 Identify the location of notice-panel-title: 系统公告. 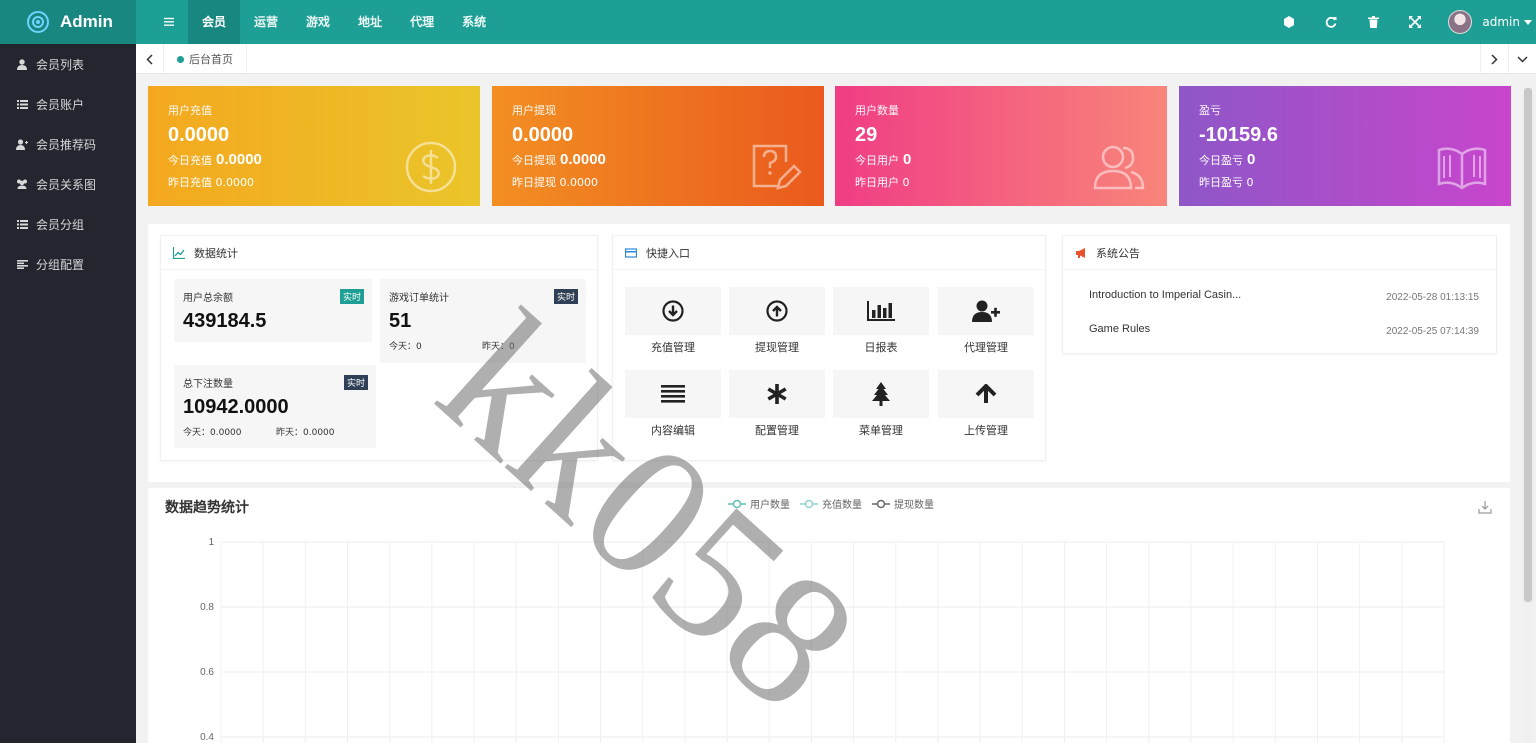
(1118, 253).